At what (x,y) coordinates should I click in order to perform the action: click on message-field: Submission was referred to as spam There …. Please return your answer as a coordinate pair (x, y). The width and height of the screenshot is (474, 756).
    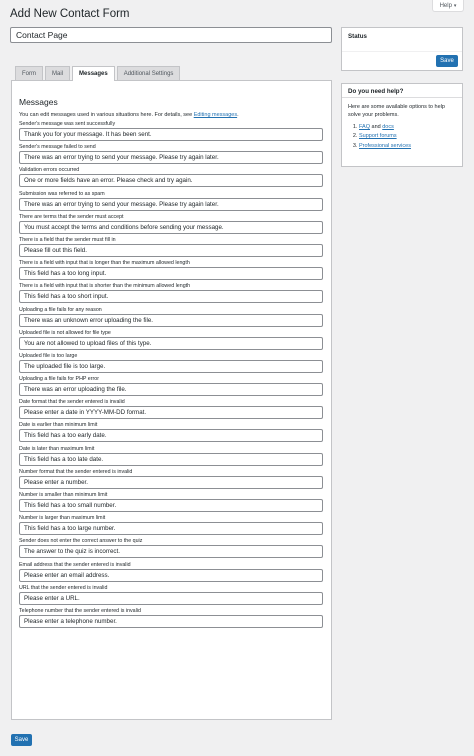
    Looking at the image, I should click on (171, 201).